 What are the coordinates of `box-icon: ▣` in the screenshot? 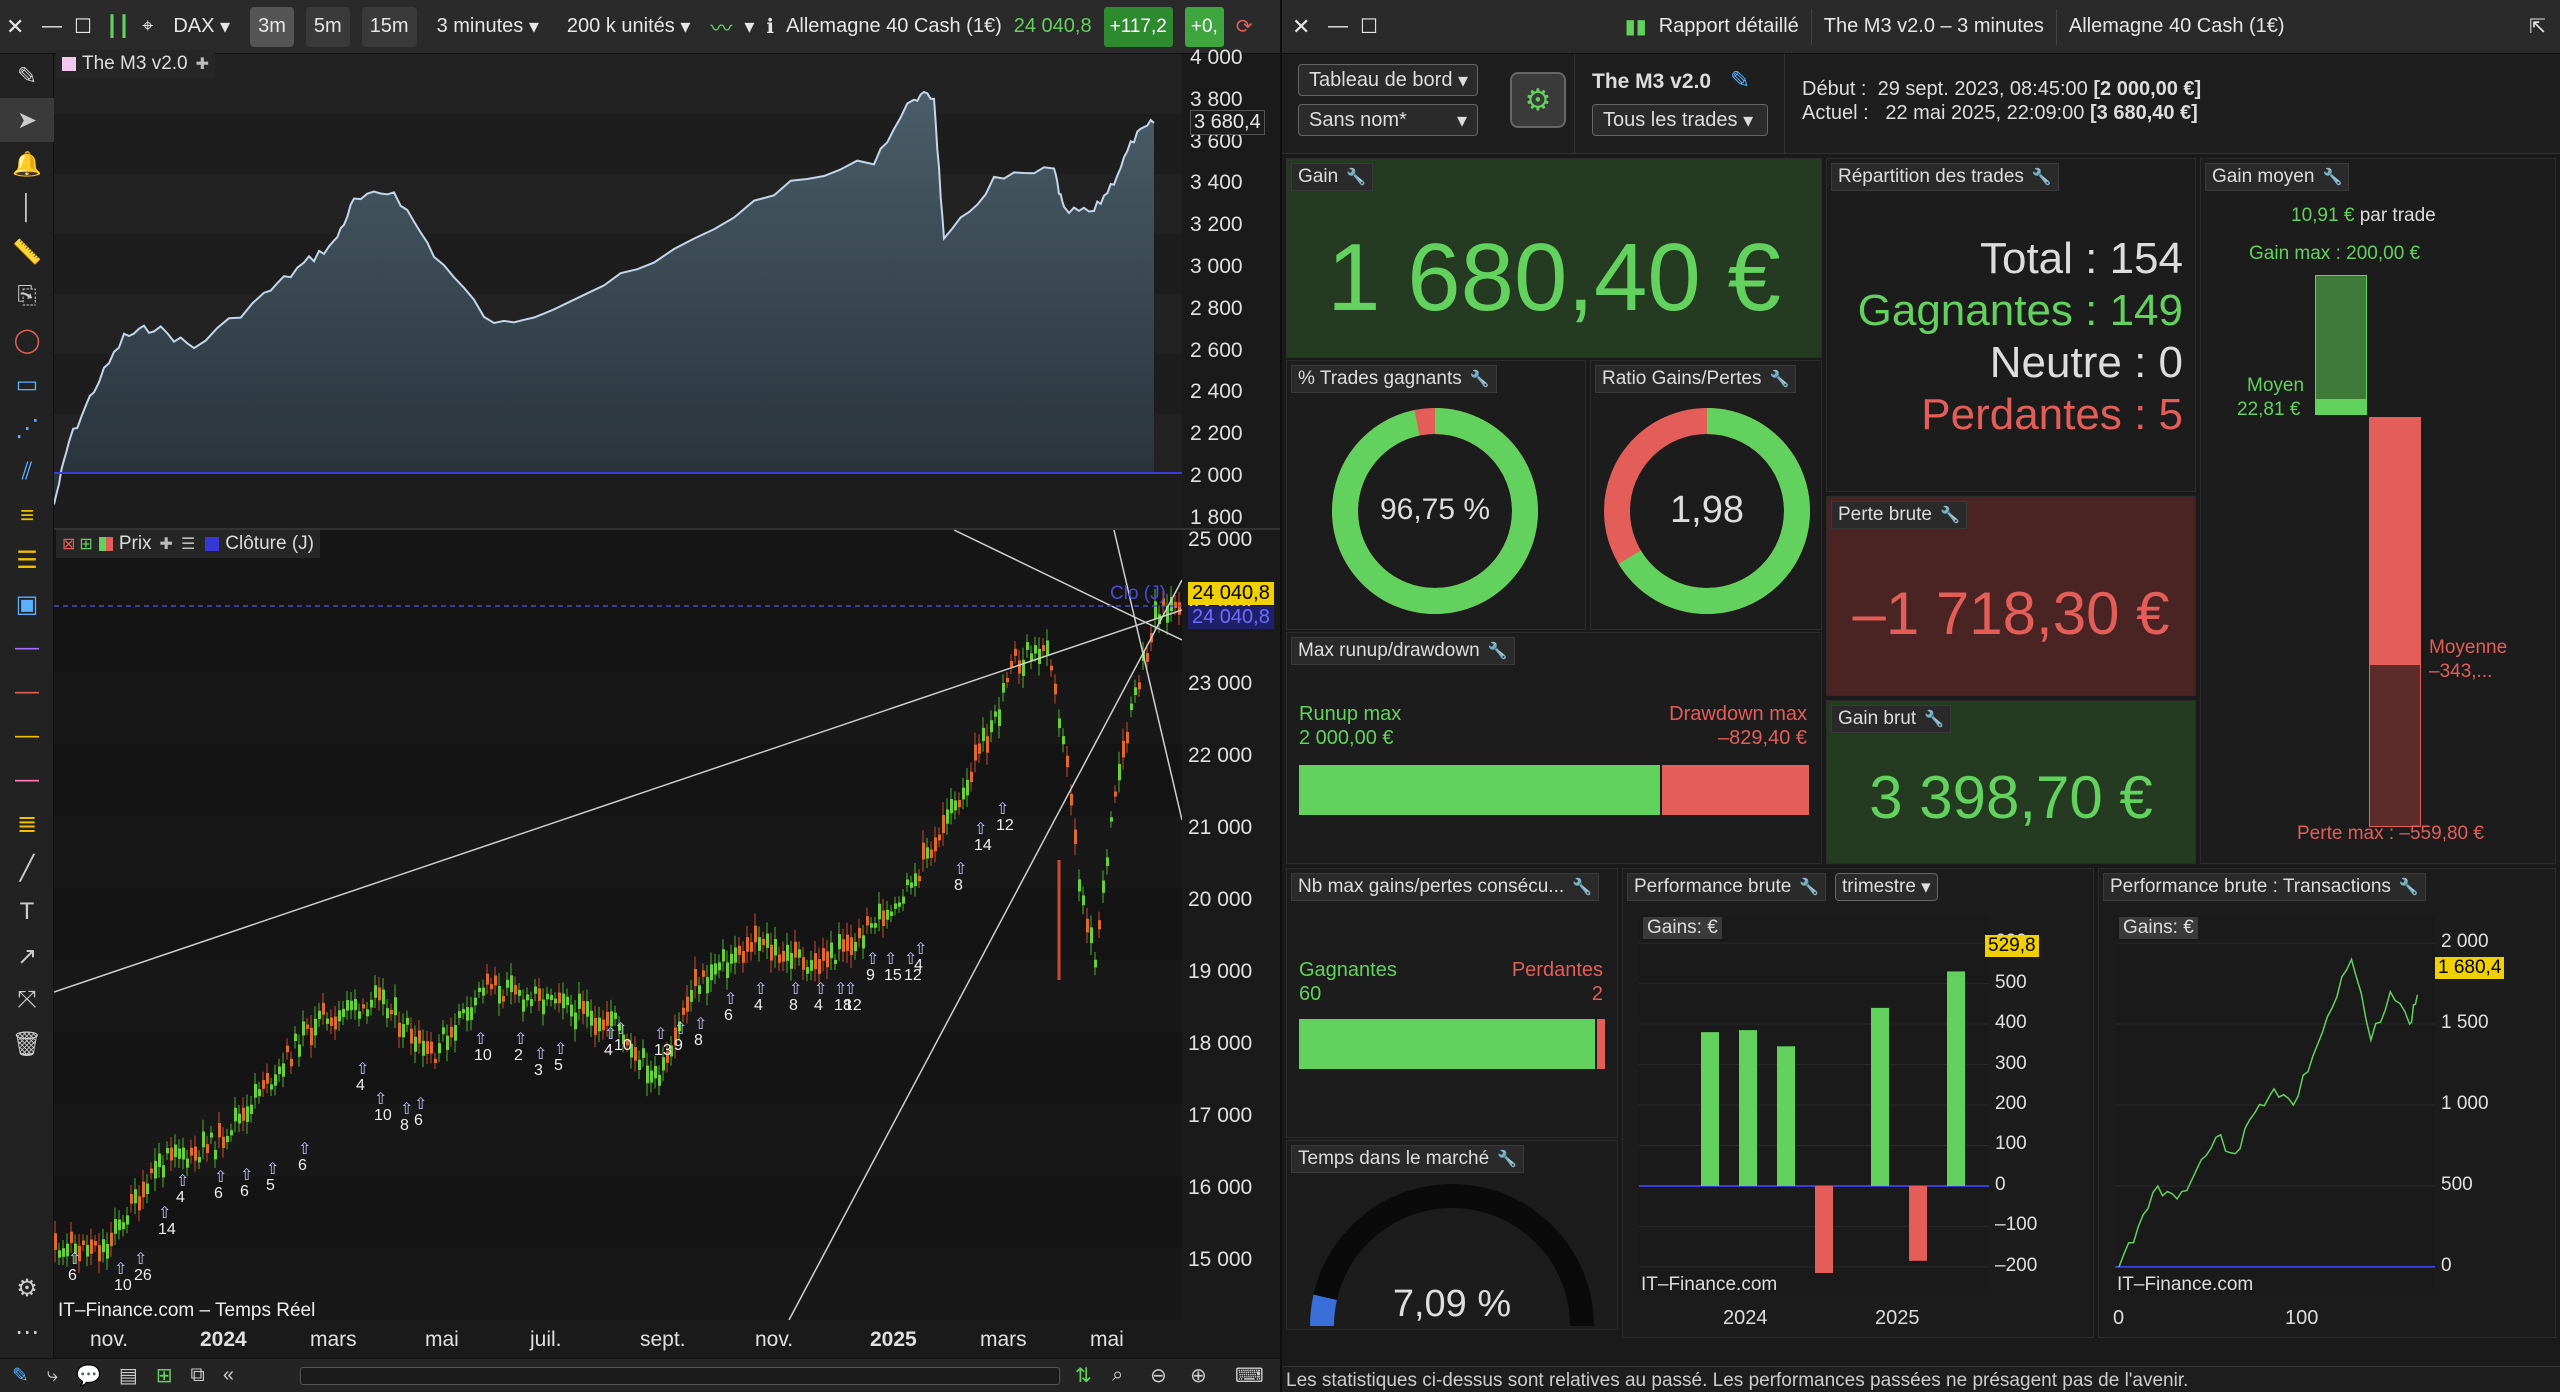 It's located at (27, 604).